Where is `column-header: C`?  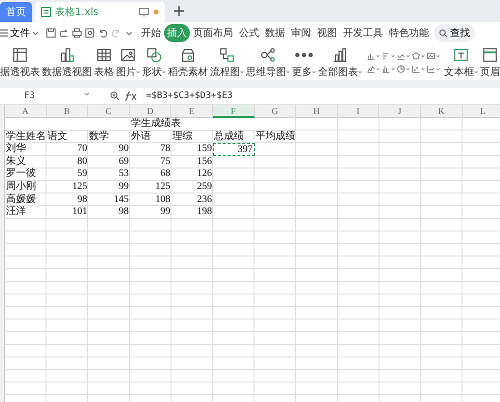 column-header: C is located at coordinates (109, 111).